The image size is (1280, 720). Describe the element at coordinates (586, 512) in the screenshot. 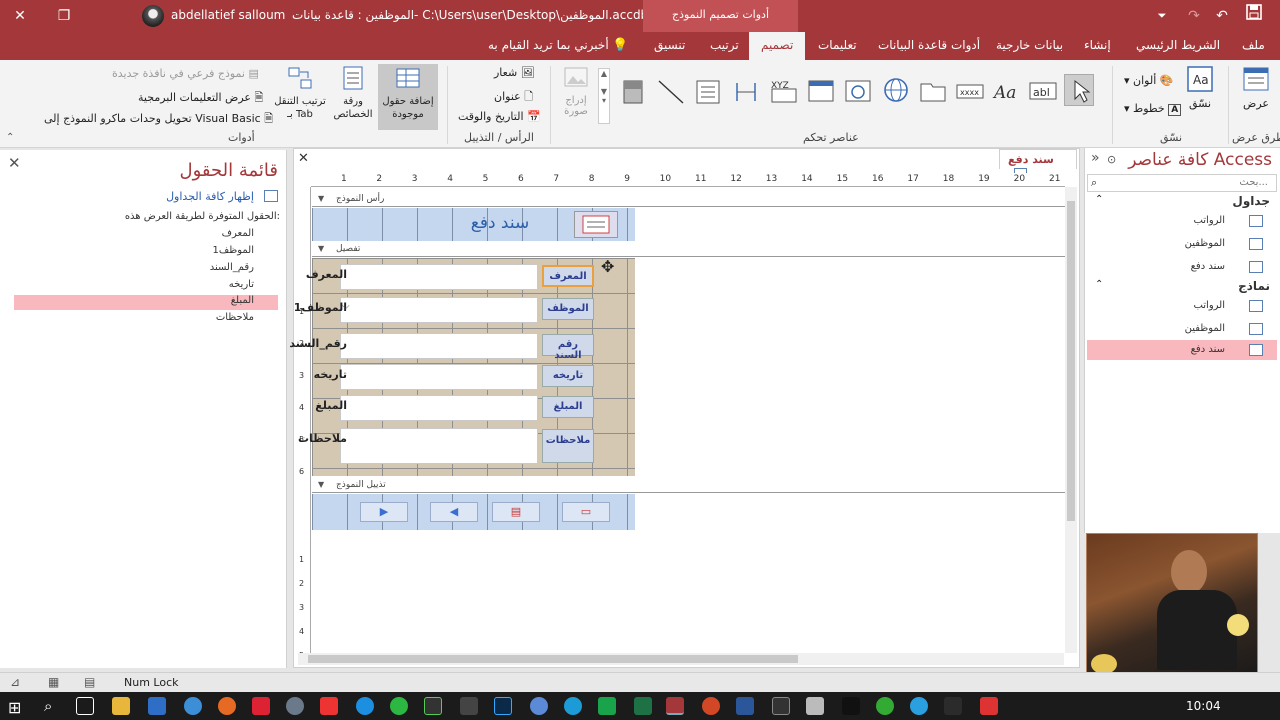

I see `new-record-button: ▭` at that location.